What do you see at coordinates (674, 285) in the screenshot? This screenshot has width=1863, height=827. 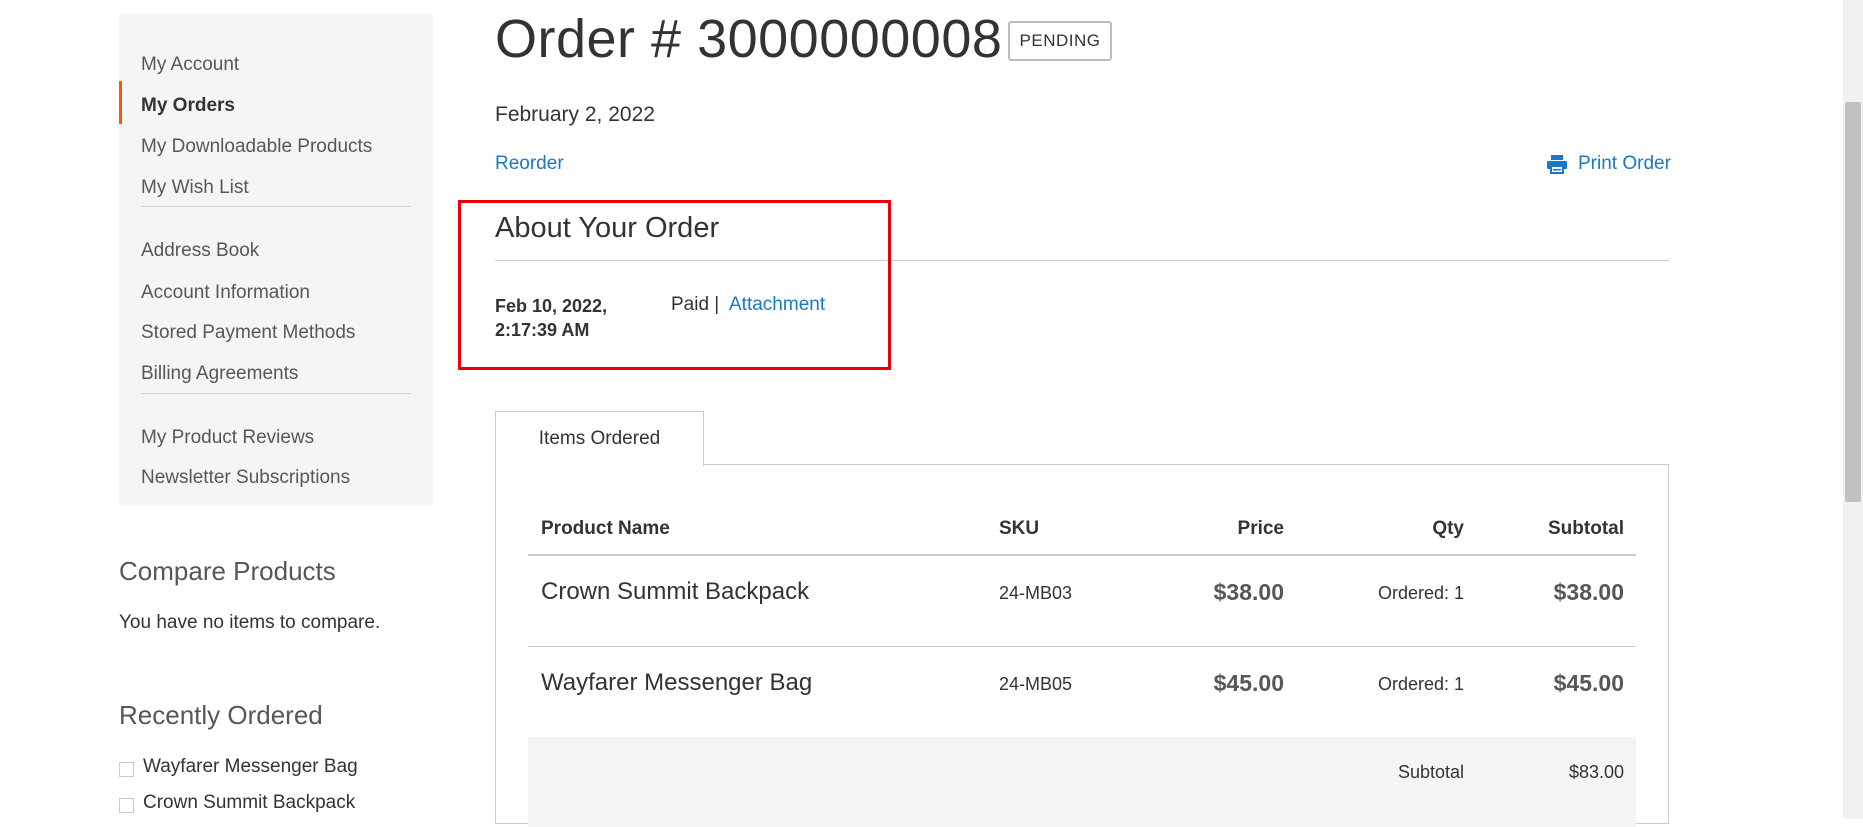 I see `highlight-annotation-box` at bounding box center [674, 285].